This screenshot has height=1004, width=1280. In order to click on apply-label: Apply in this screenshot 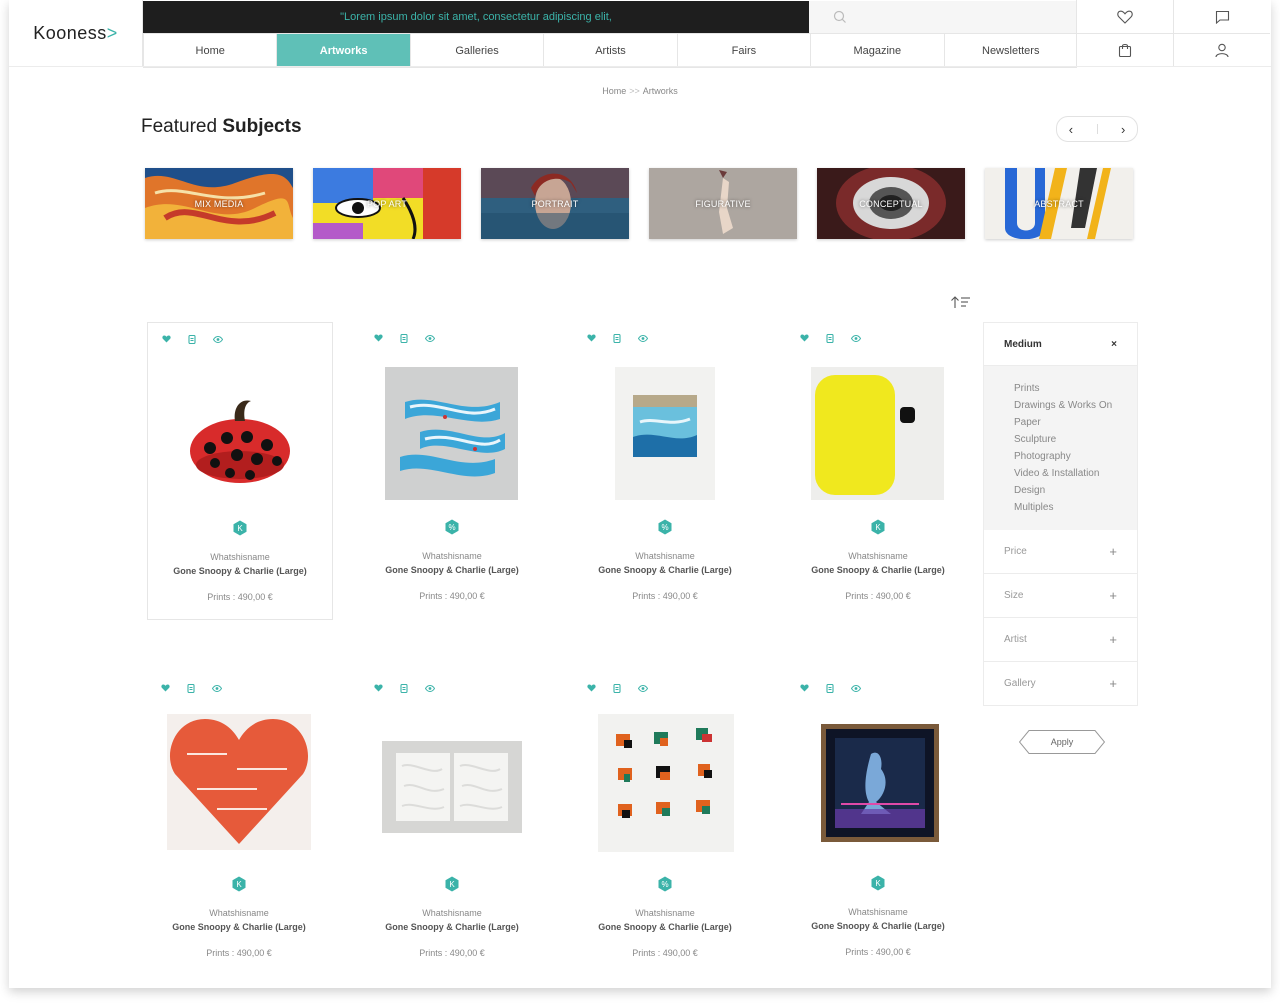, I will do `click(1062, 742)`.